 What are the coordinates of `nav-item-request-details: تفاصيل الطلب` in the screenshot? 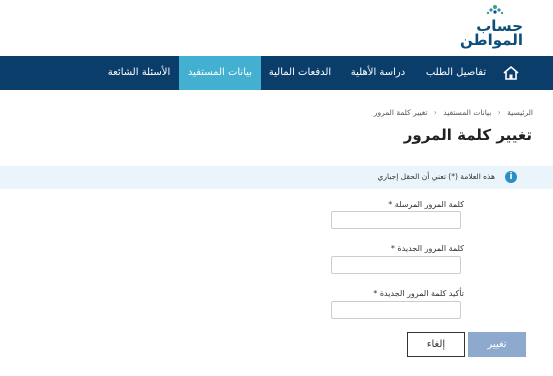 It's located at (456, 73).